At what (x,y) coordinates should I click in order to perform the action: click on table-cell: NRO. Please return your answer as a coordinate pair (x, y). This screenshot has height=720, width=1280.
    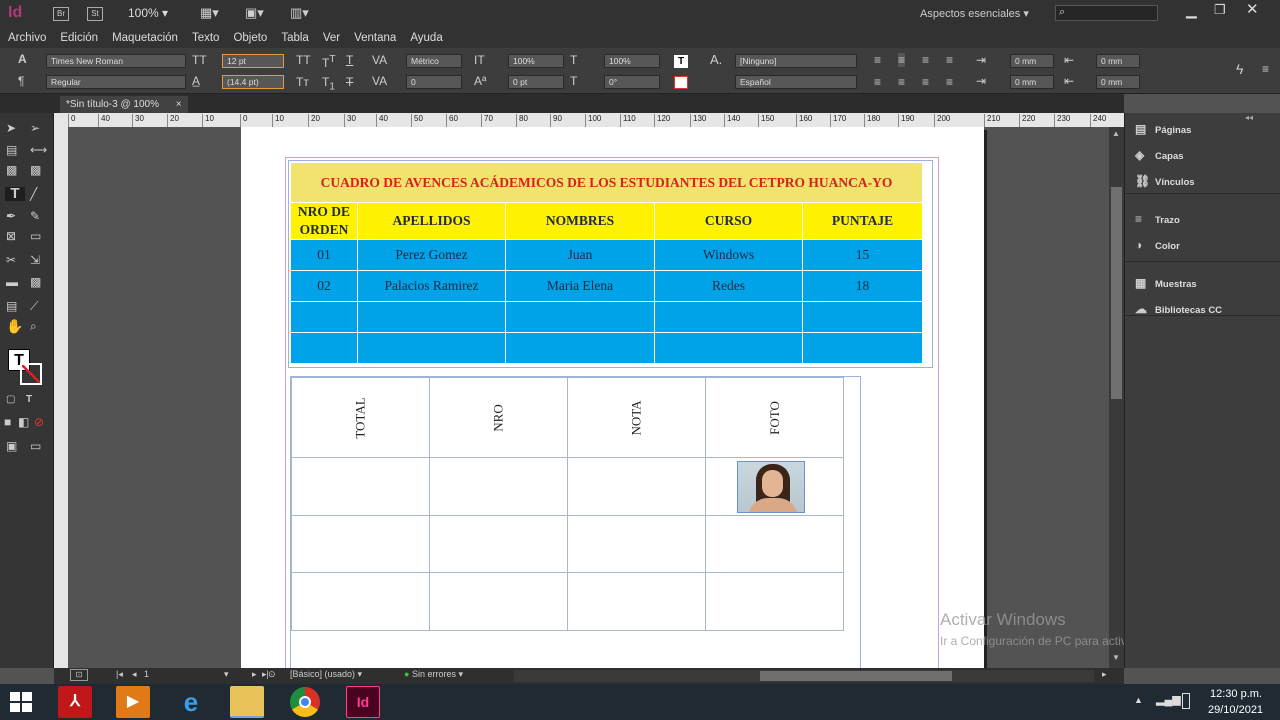
    Looking at the image, I should click on (498, 417).